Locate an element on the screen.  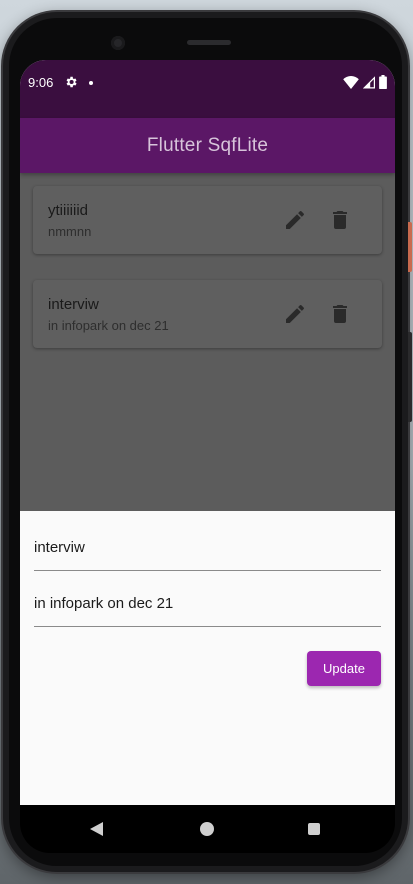
status-indicators is located at coordinates (365, 82).